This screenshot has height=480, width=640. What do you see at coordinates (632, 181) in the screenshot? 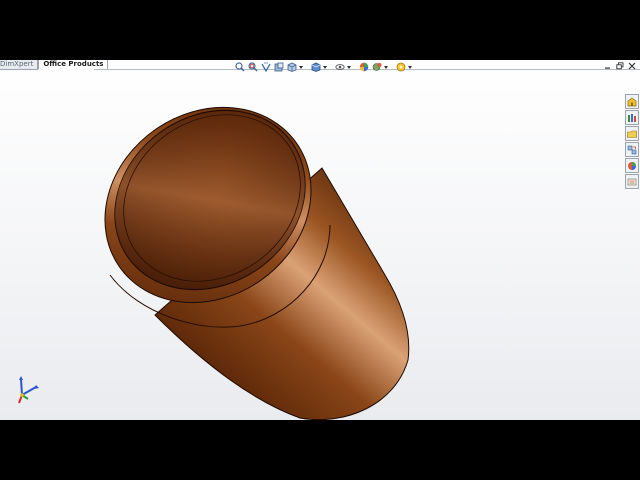
I see `custom-properties-icon` at bounding box center [632, 181].